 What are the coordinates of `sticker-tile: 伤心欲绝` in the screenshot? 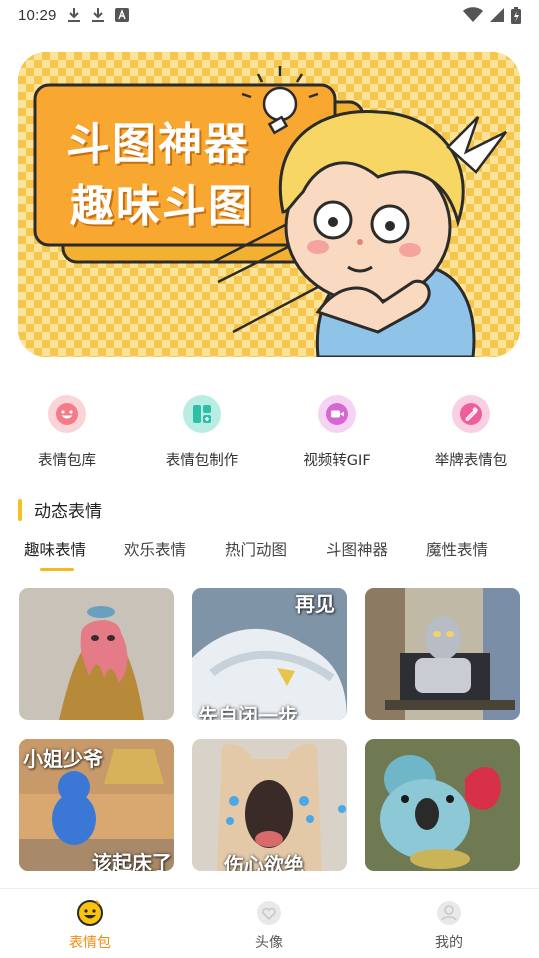 It's located at (269, 805).